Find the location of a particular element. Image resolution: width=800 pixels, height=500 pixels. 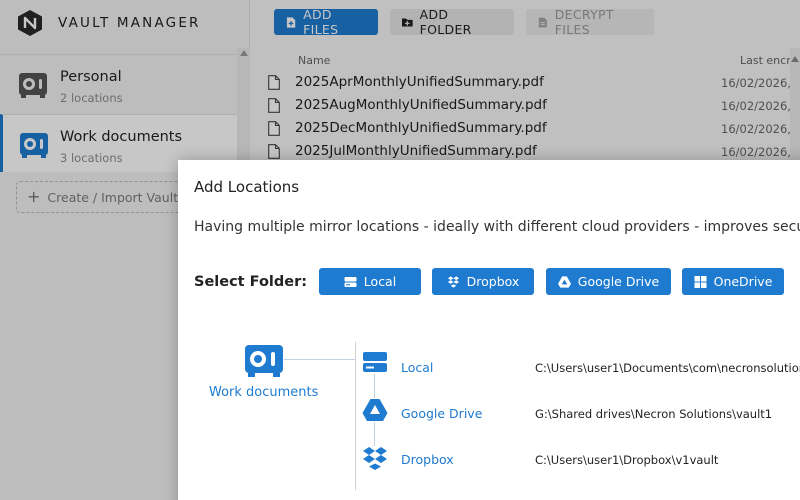

windows-icon is located at coordinates (700, 281).